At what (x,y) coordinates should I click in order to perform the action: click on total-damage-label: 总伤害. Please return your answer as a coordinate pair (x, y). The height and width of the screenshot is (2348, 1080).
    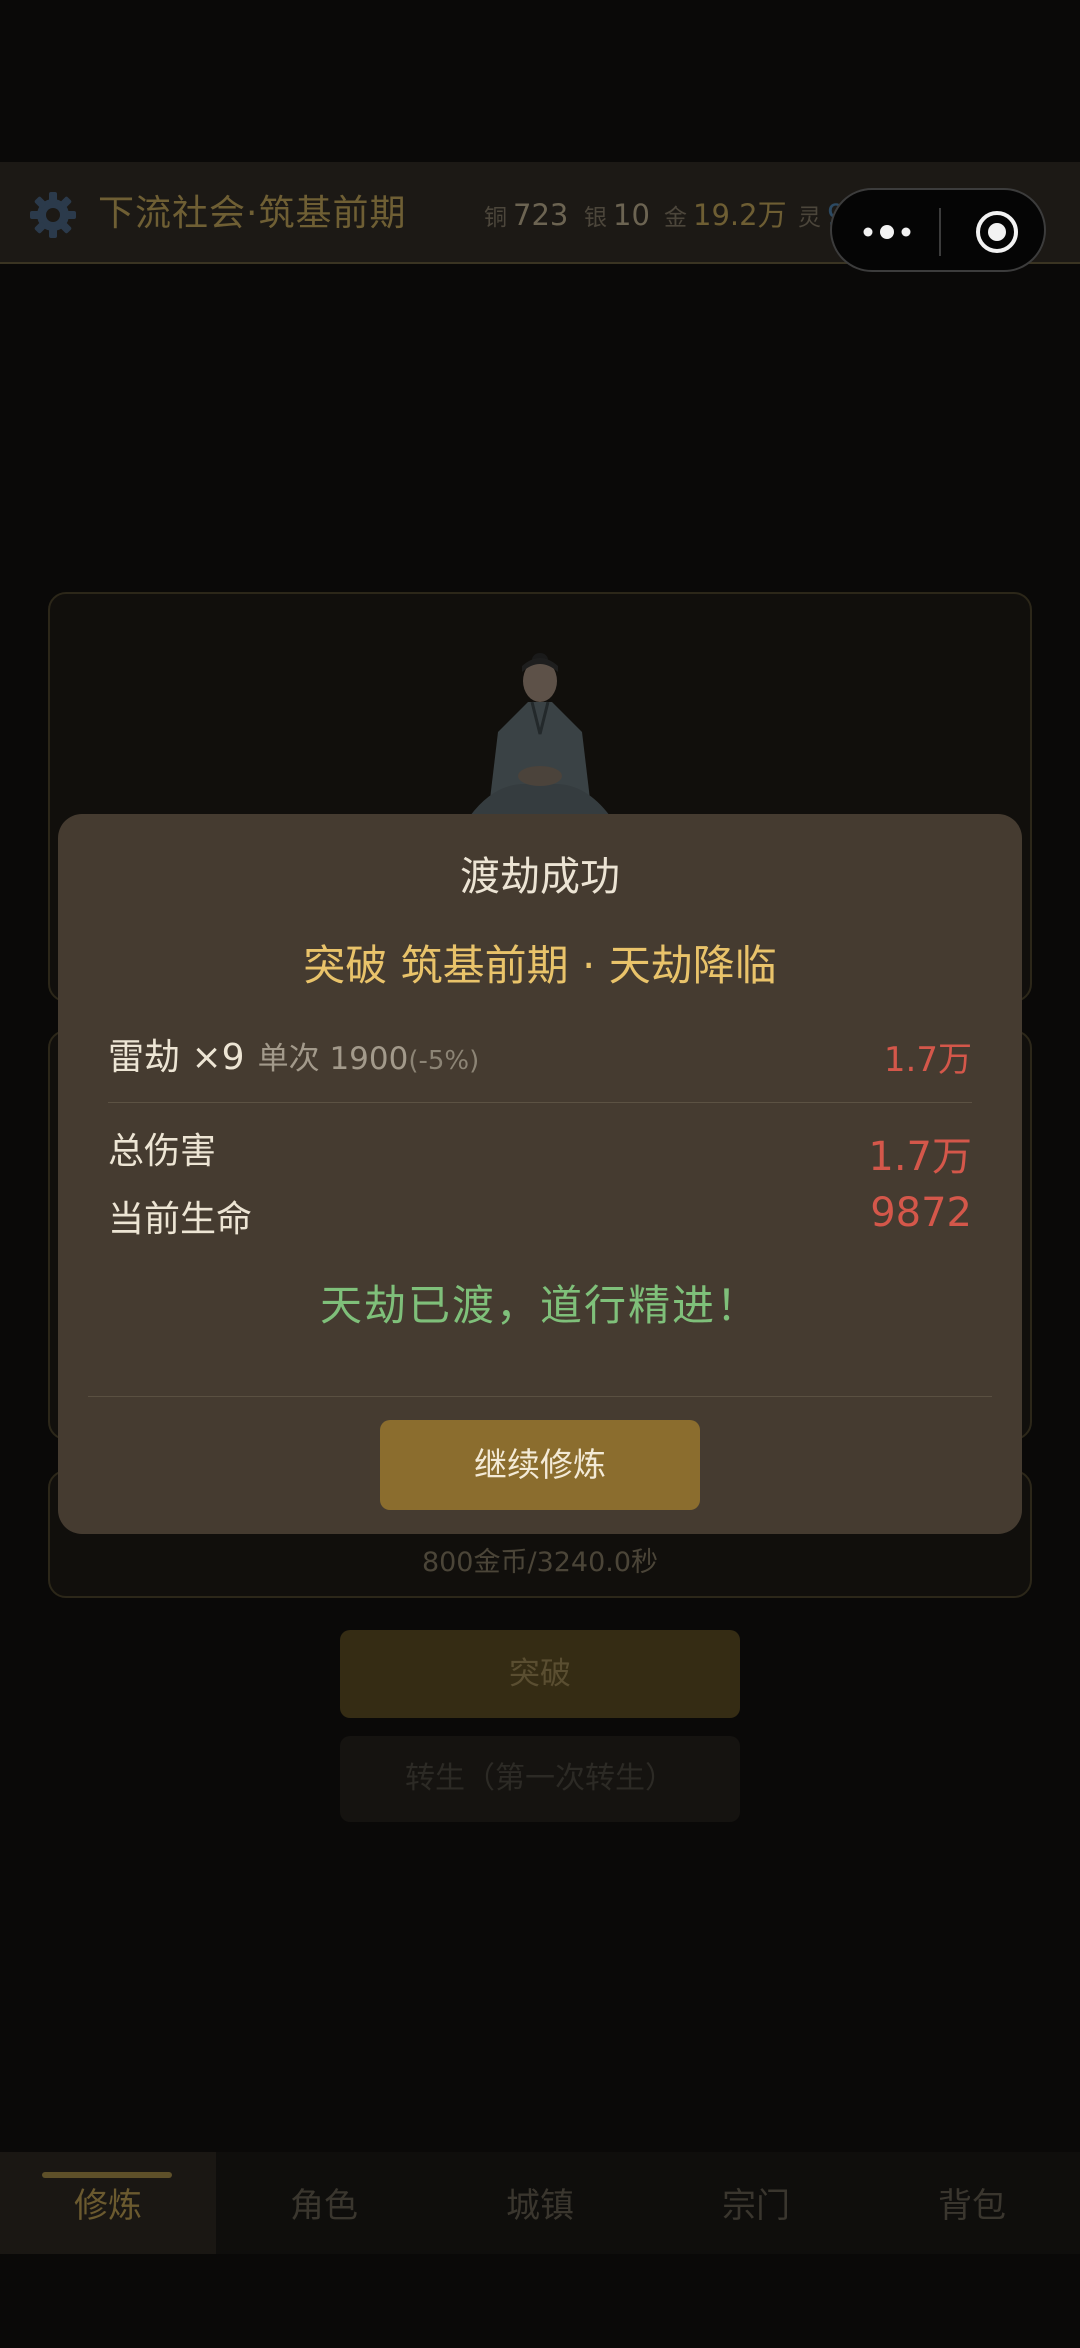
    Looking at the image, I should click on (162, 1151).